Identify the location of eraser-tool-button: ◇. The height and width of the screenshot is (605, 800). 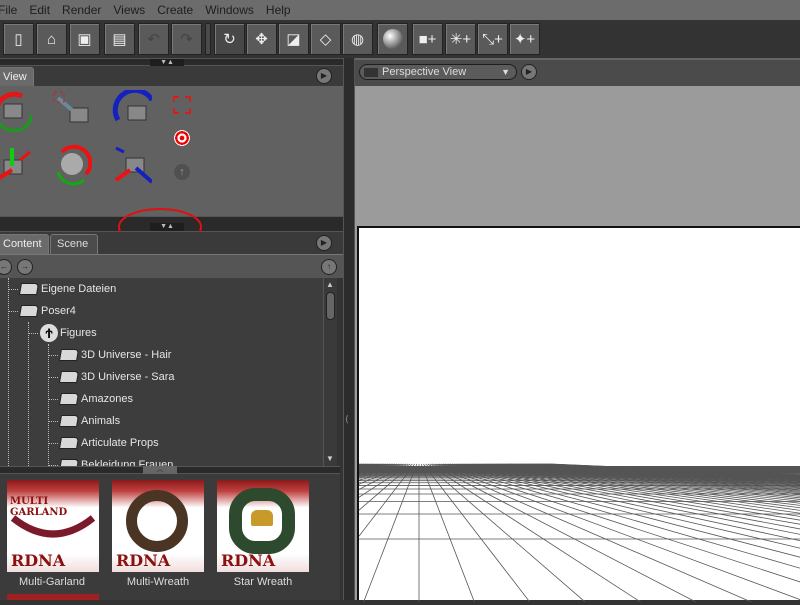
(325, 39).